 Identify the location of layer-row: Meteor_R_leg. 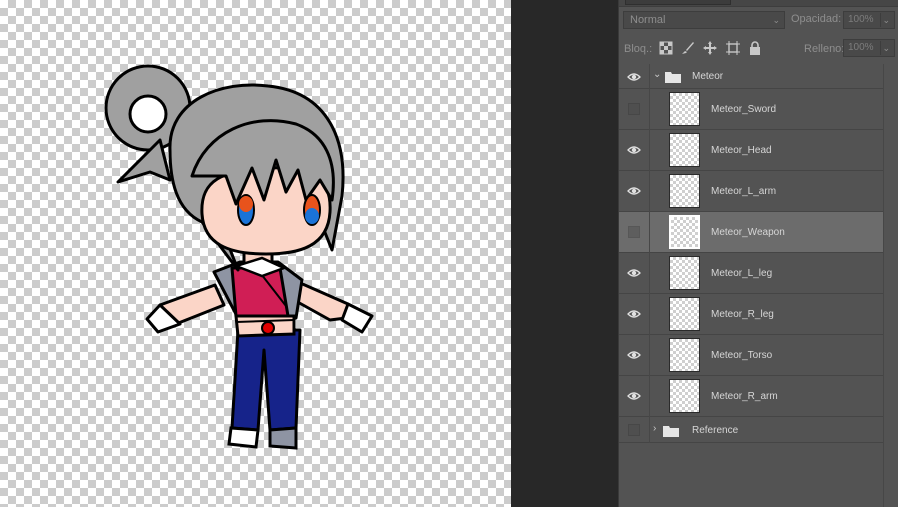
(751, 314).